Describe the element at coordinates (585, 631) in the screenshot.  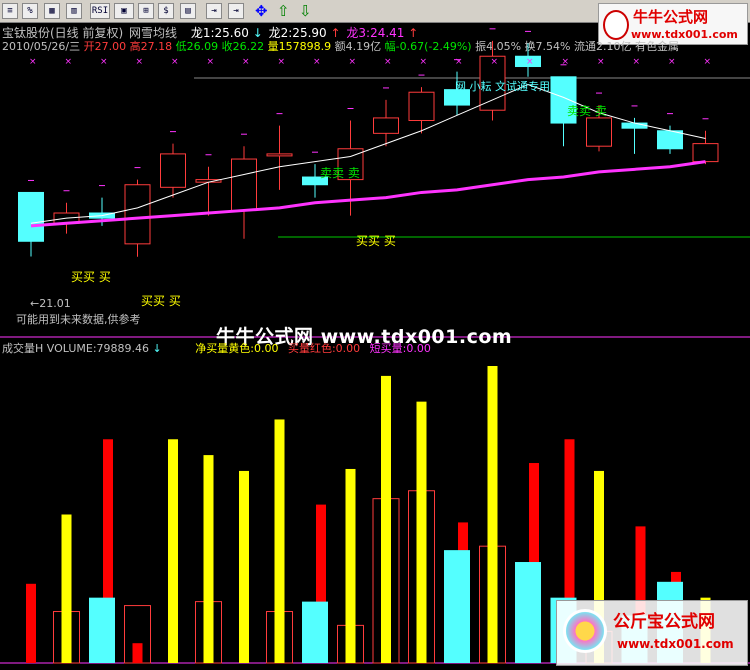
I see `flower-logo-icon` at that location.